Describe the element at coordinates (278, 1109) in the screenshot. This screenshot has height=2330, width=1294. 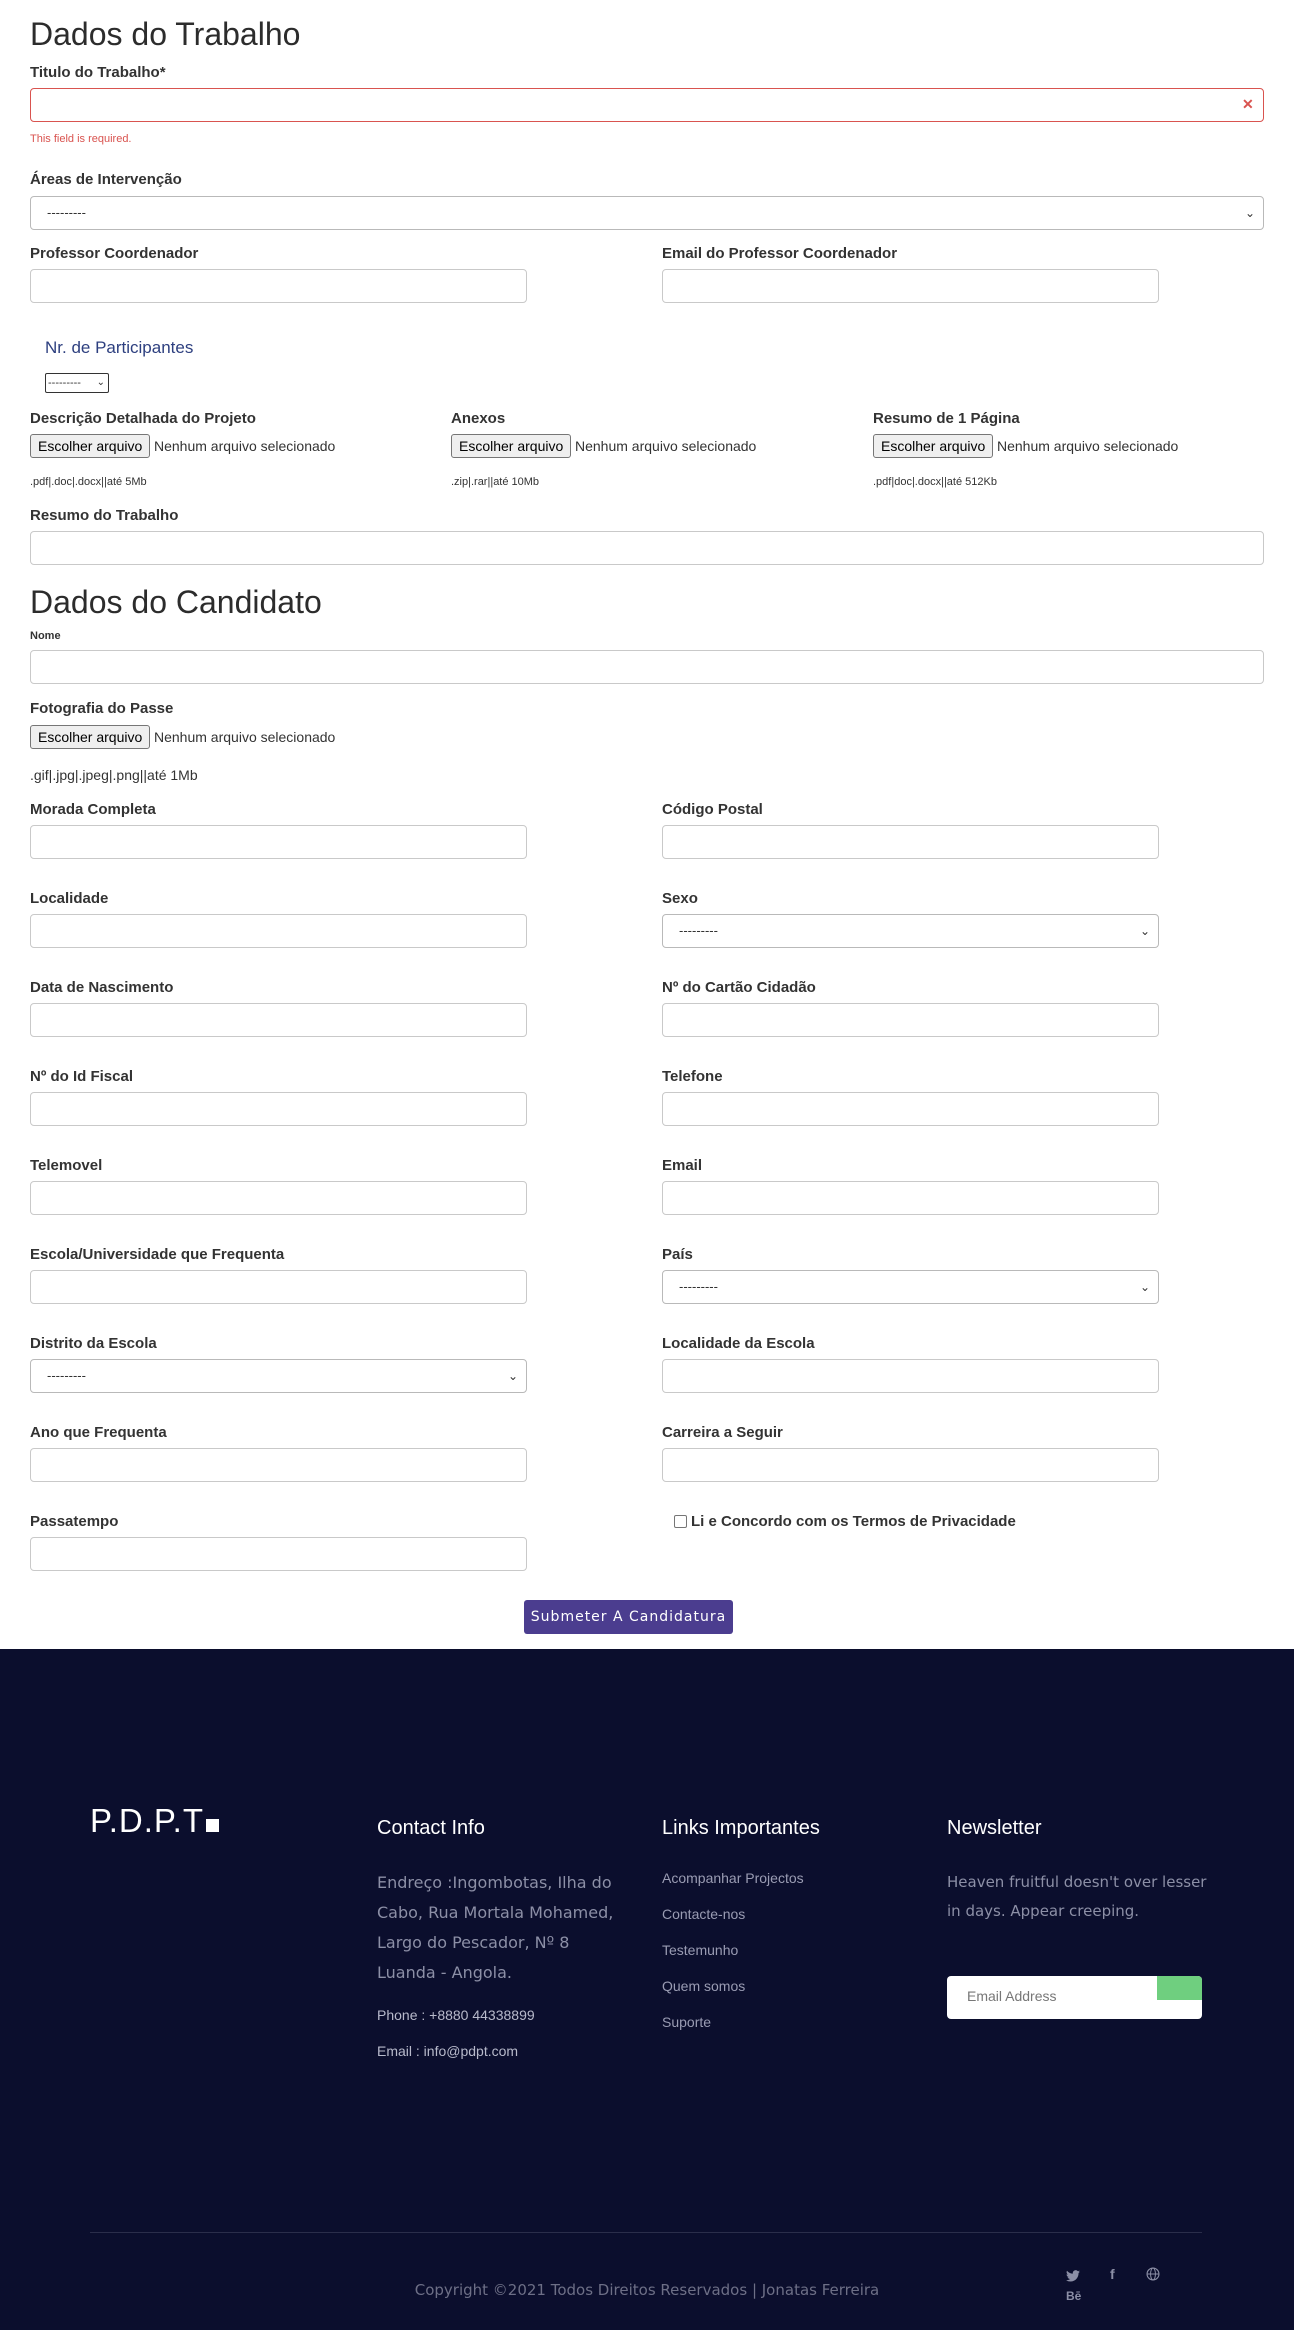
I see `fiscal-input` at that location.